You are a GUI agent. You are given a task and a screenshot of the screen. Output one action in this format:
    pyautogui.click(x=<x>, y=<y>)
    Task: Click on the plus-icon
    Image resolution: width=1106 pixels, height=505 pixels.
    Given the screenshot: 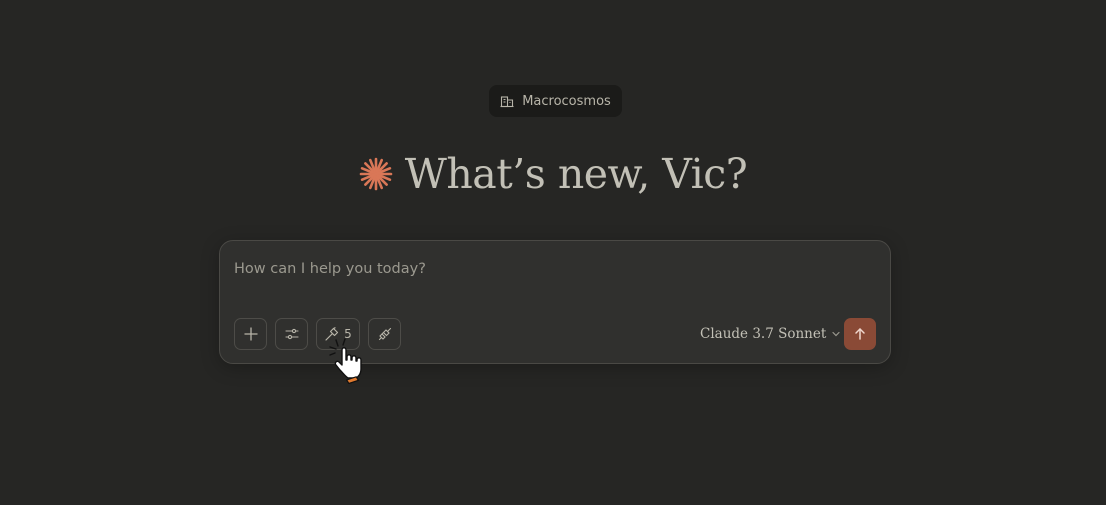 What is the action you would take?
    pyautogui.click(x=250, y=334)
    